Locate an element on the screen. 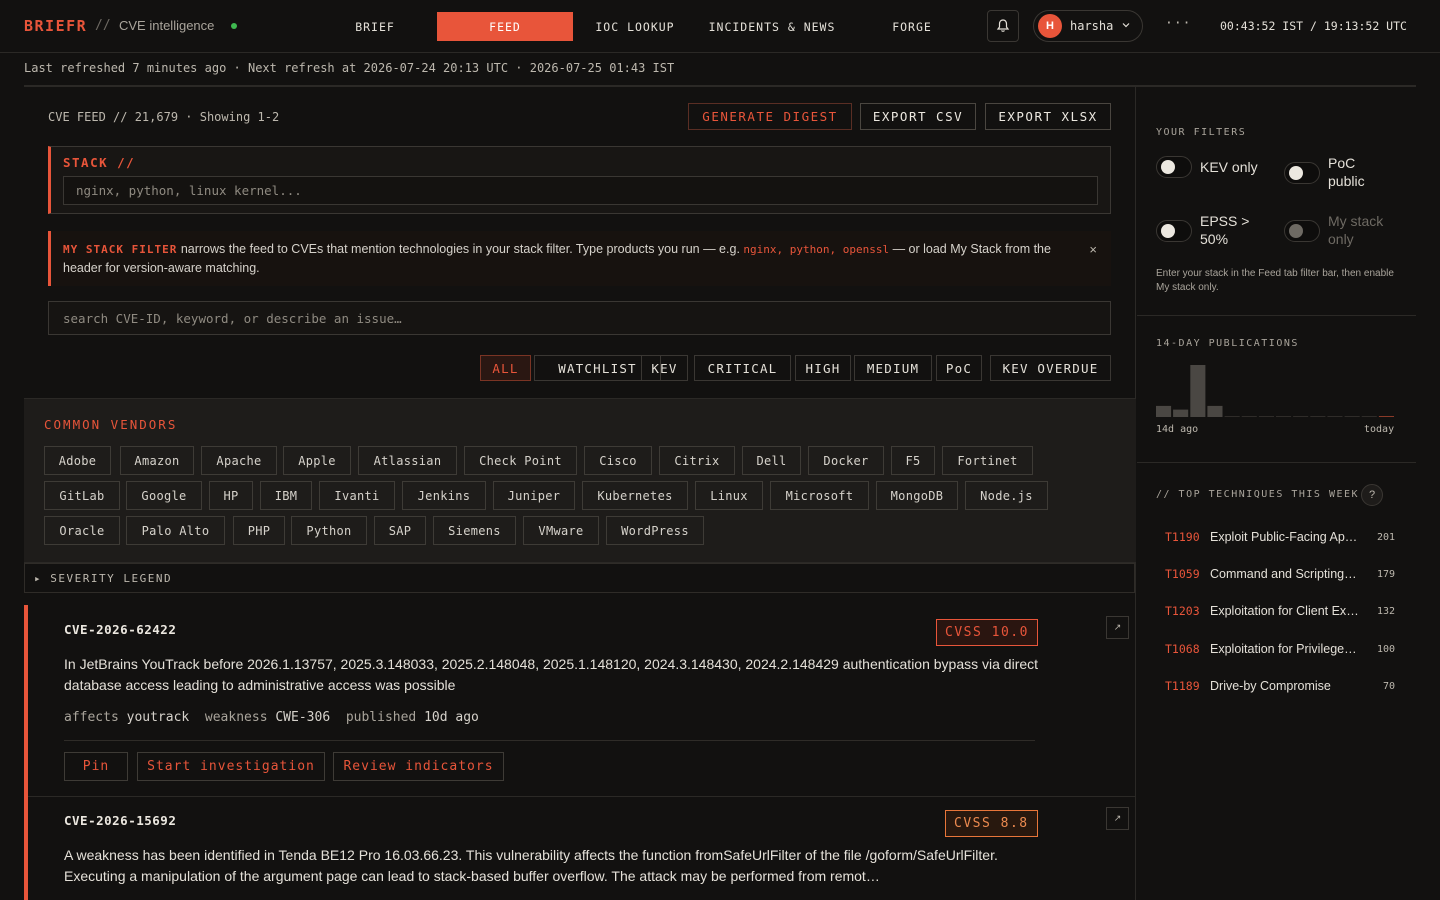 The height and width of the screenshot is (900, 1440). more-menu-icon: ··· is located at coordinates (1178, 23).